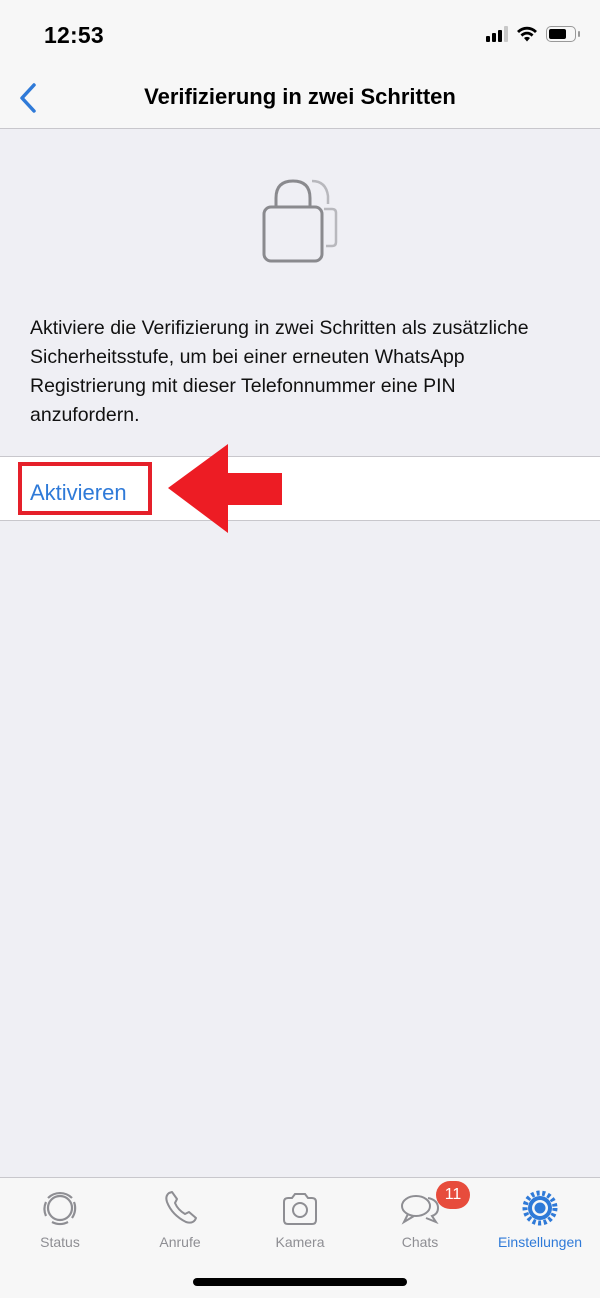 Image resolution: width=600 pixels, height=1298 pixels. Describe the element at coordinates (85, 488) in the screenshot. I see `activate-button: Aktivieren` at that location.